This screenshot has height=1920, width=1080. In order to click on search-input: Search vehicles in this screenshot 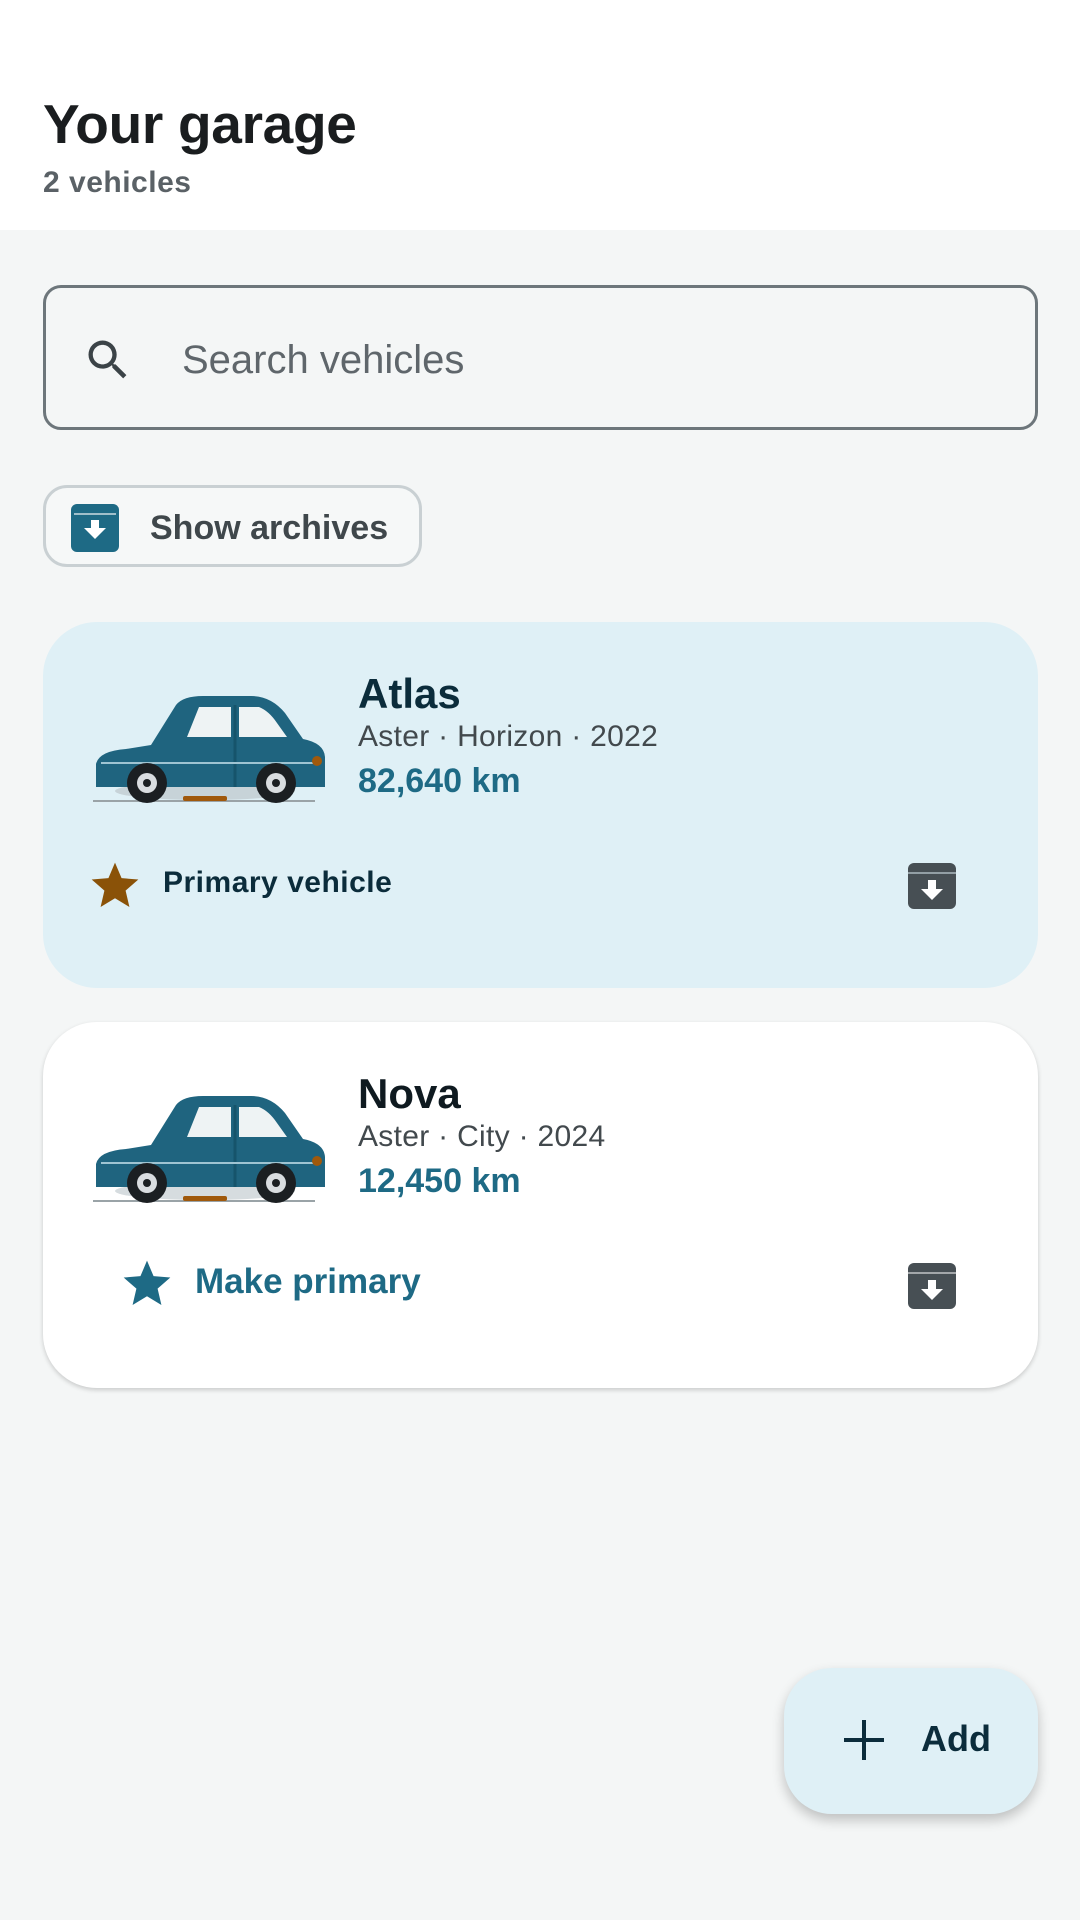, I will do `click(323, 360)`.